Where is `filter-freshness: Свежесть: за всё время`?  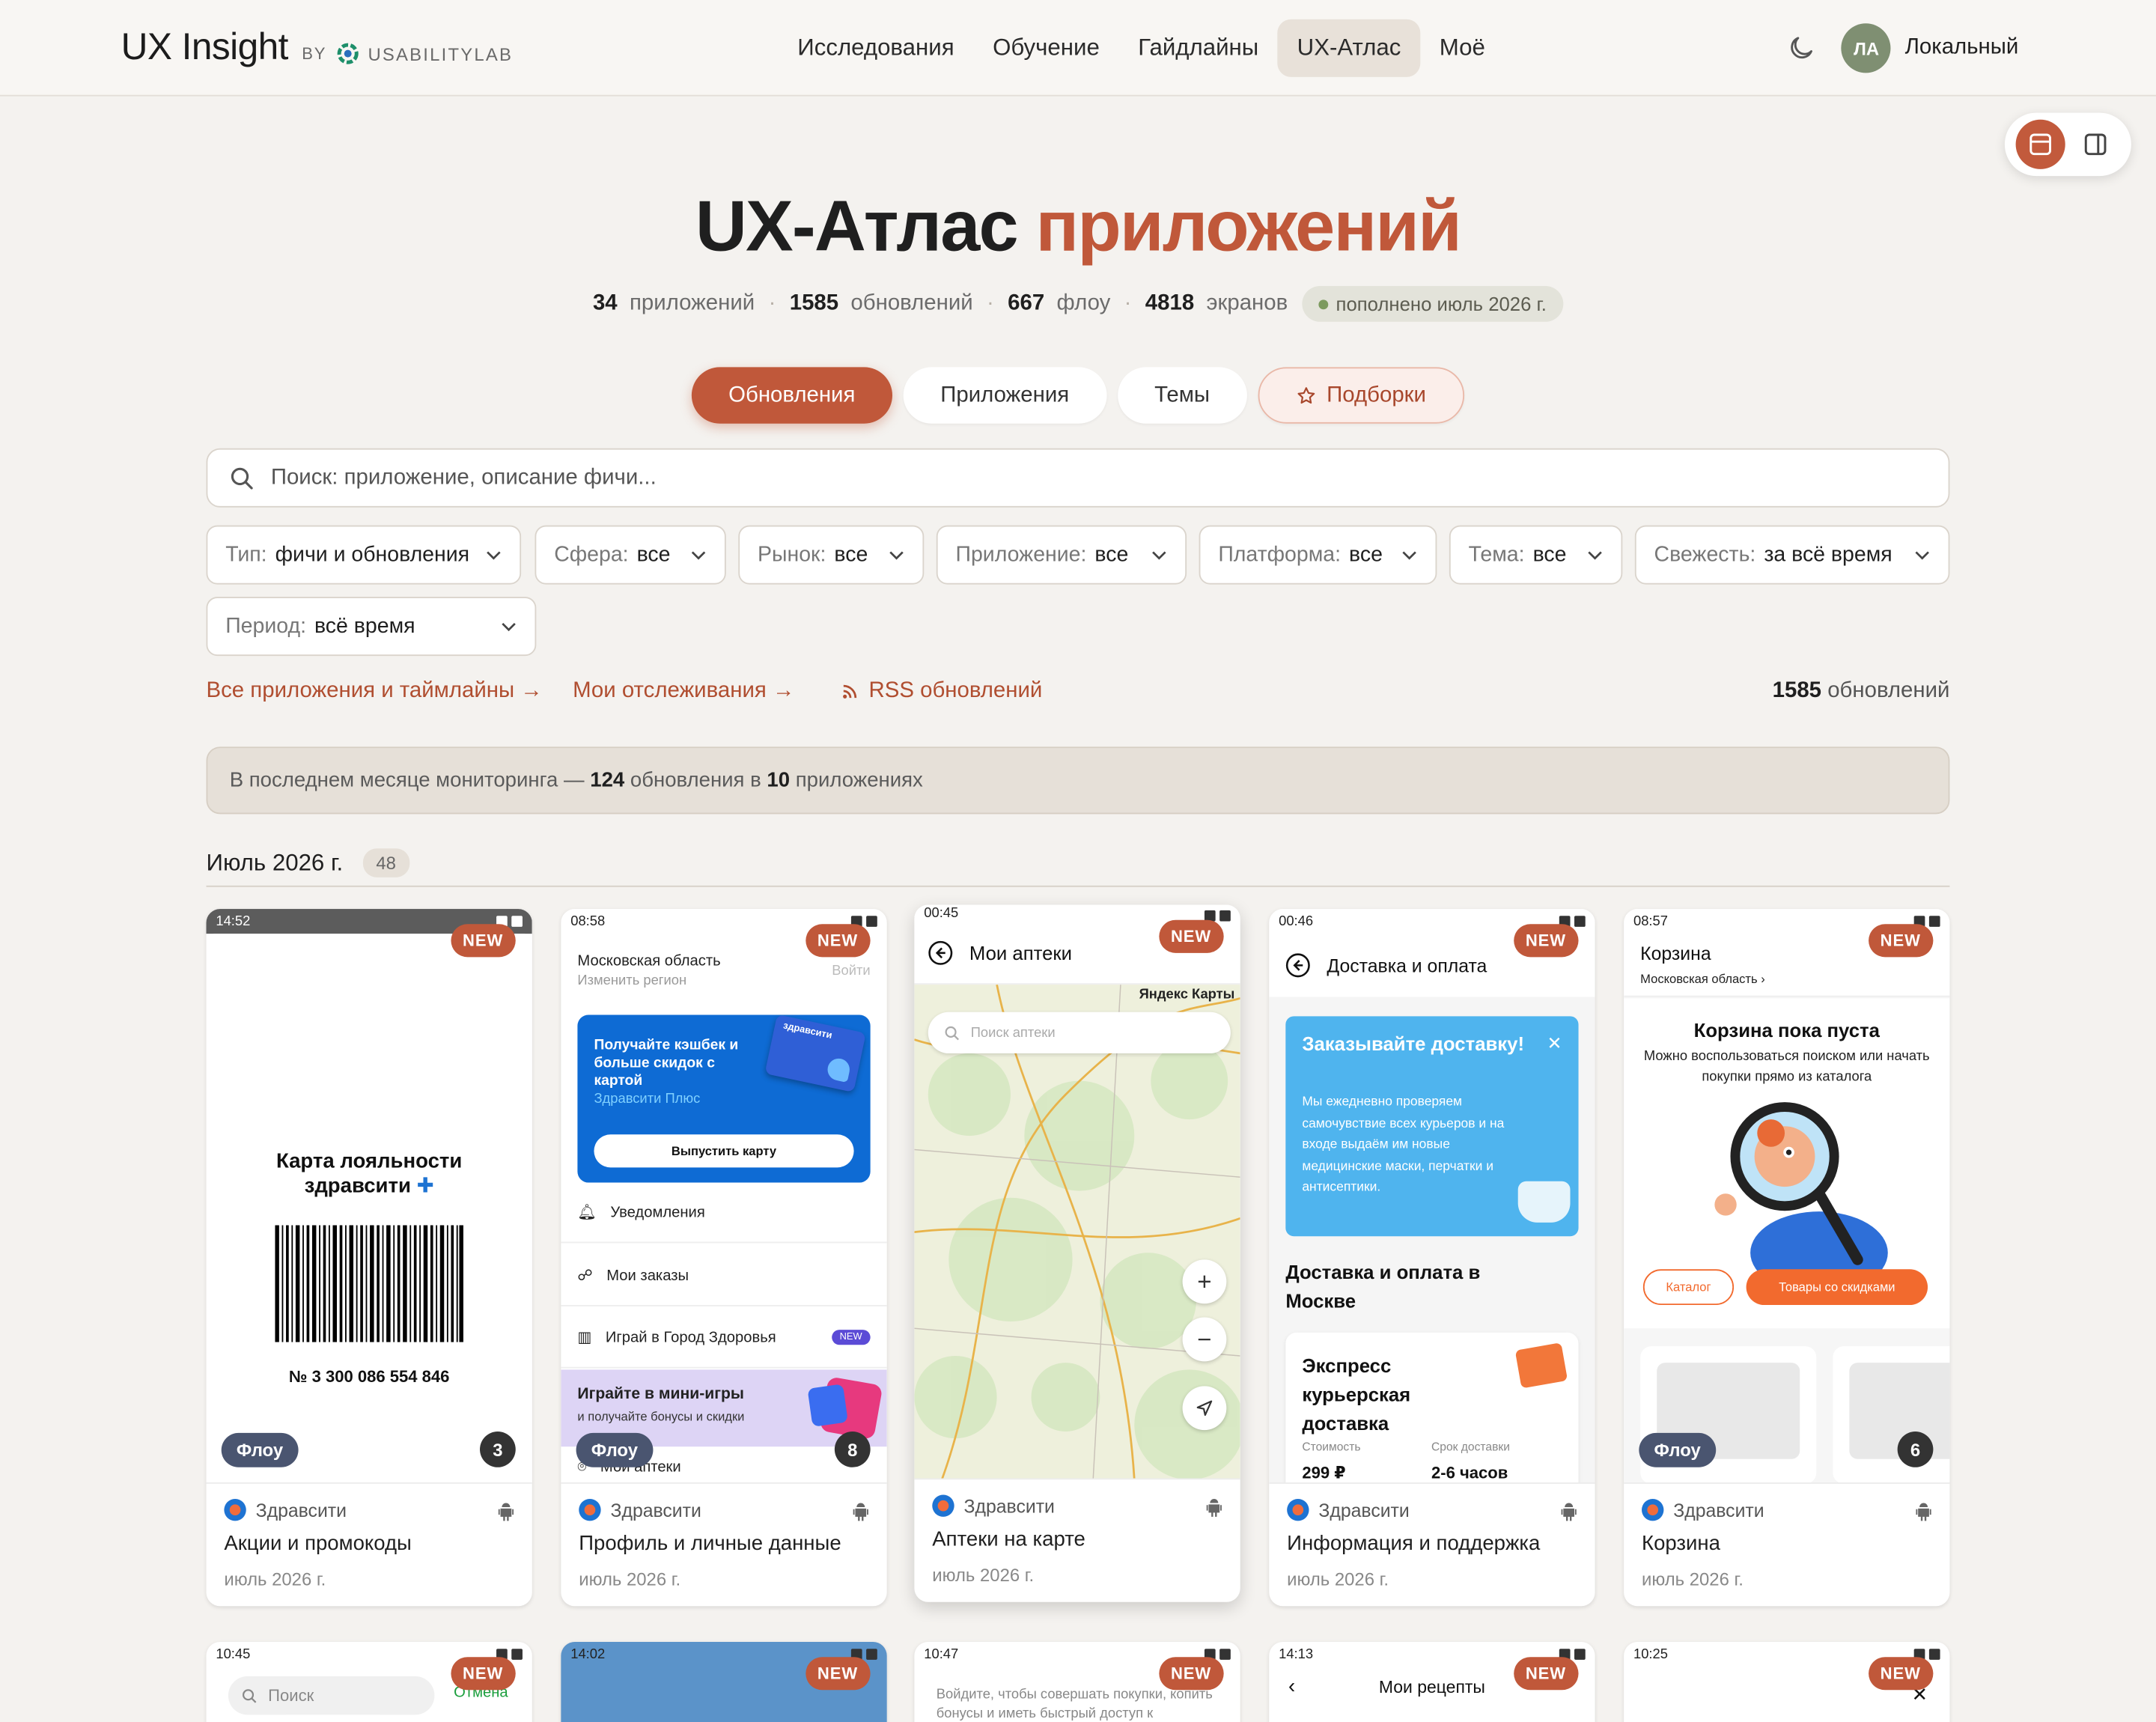
filter-freshness: Свежесть: за всё время is located at coordinates (1792, 555).